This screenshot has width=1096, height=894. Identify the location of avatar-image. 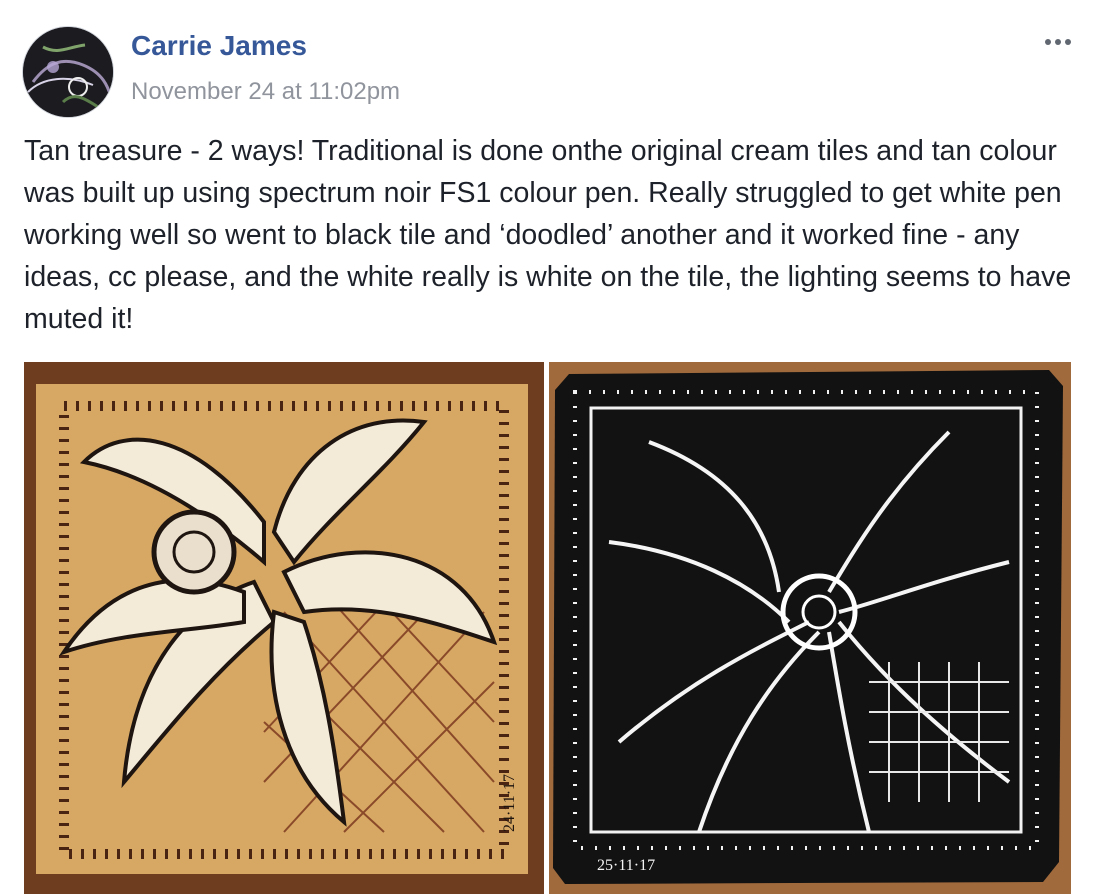
(68, 72).